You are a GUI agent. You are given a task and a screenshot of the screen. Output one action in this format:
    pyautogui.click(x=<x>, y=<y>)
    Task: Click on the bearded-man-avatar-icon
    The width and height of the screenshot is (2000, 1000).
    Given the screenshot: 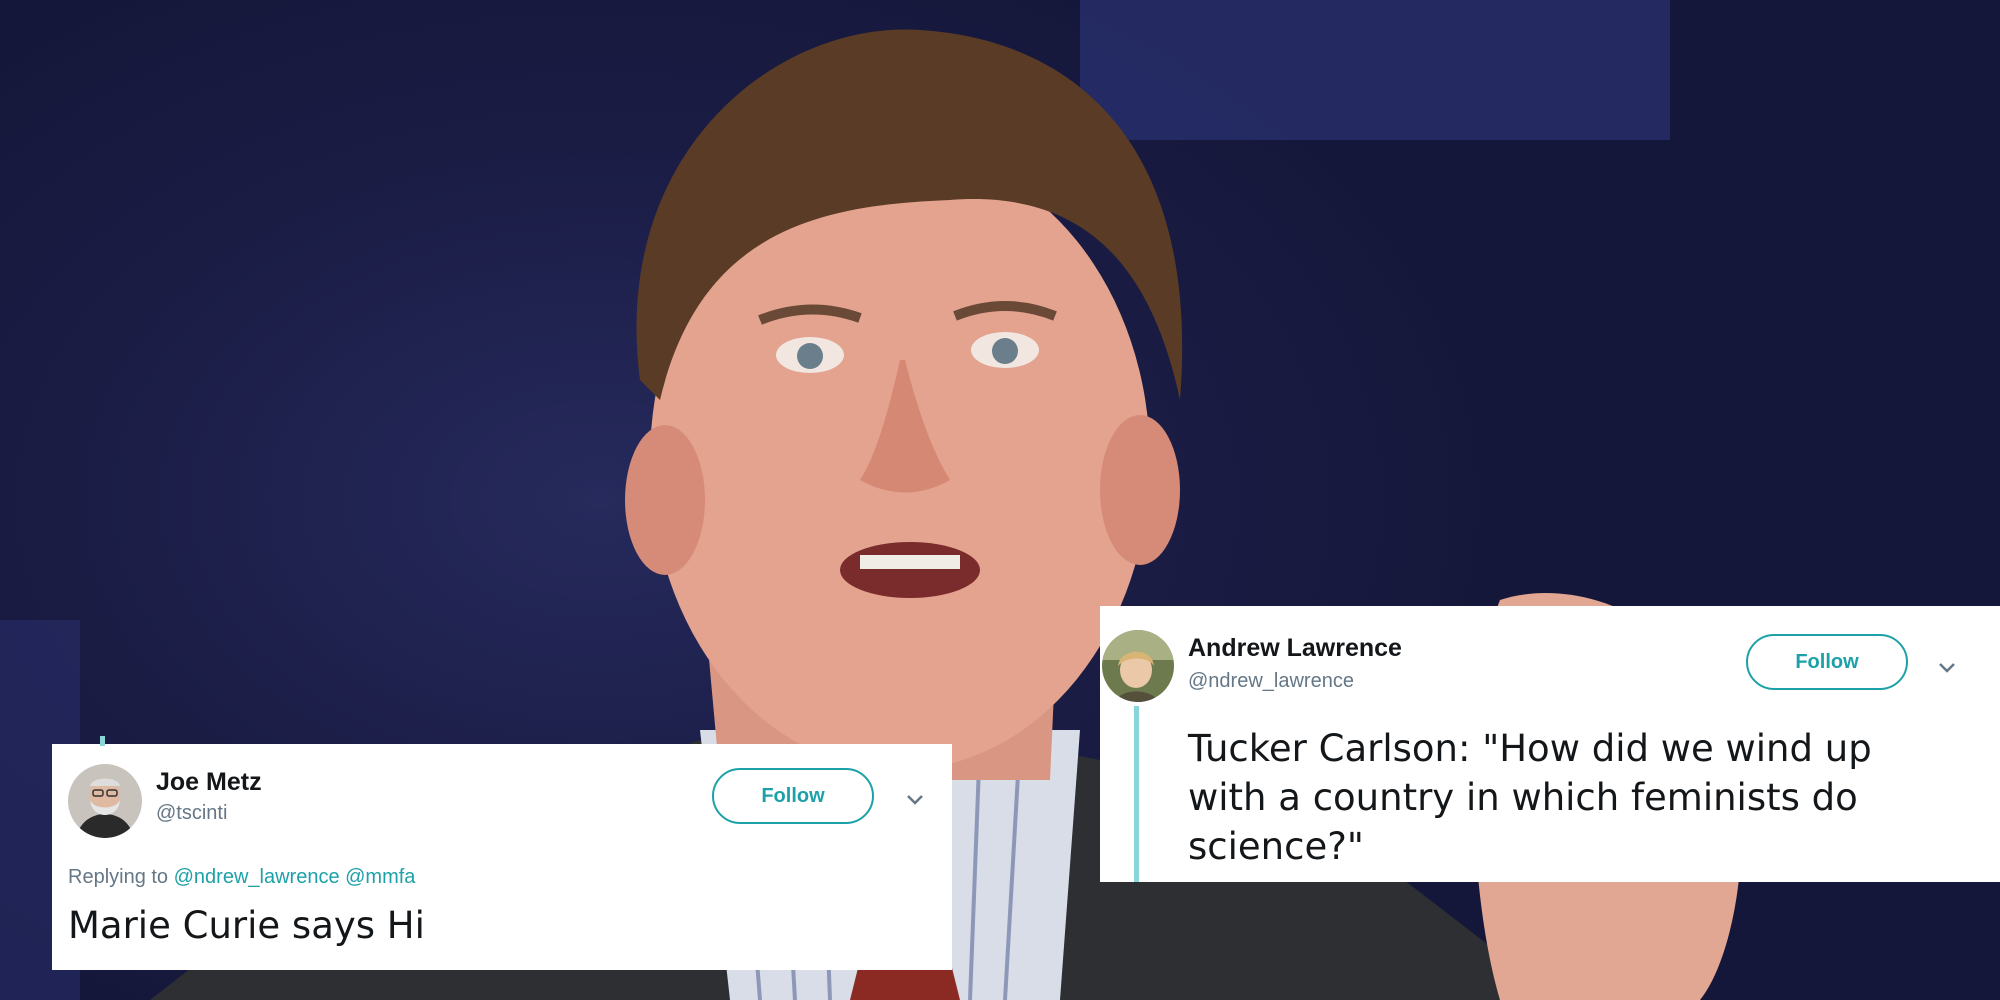 What is the action you would take?
    pyautogui.click(x=105, y=801)
    